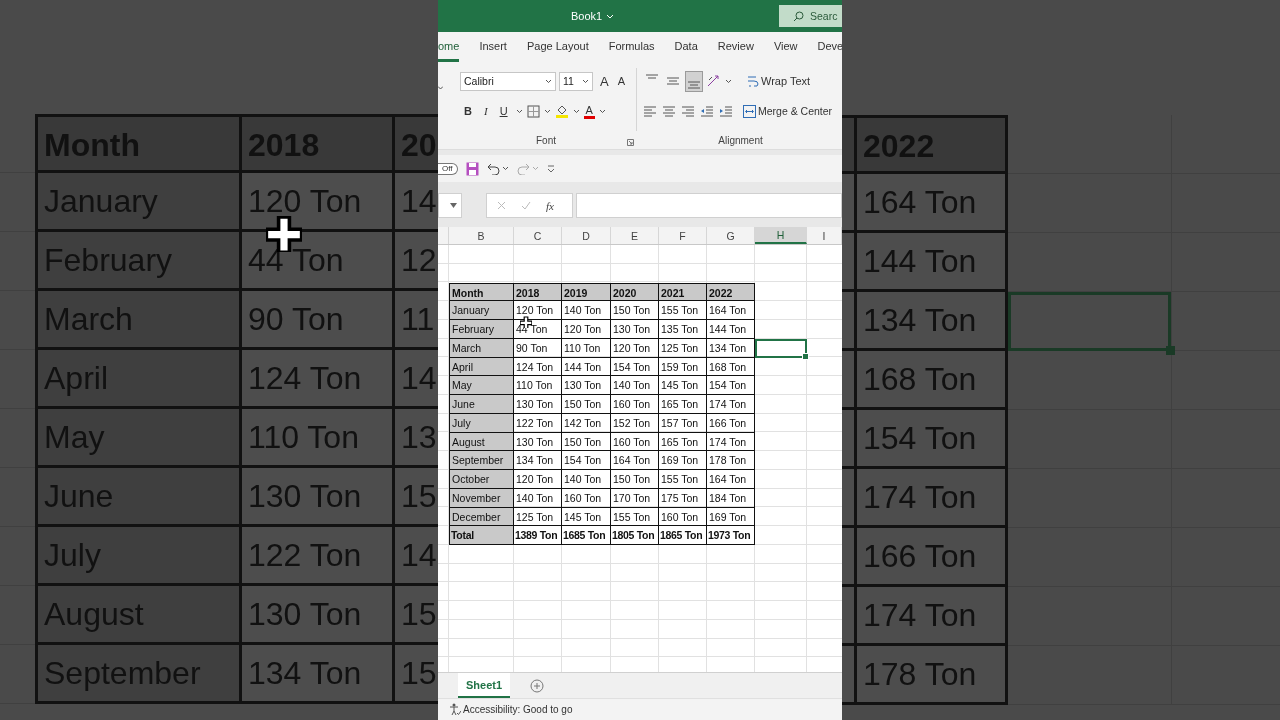  I want to click on ribbon-tab: Deve, so click(829, 47).